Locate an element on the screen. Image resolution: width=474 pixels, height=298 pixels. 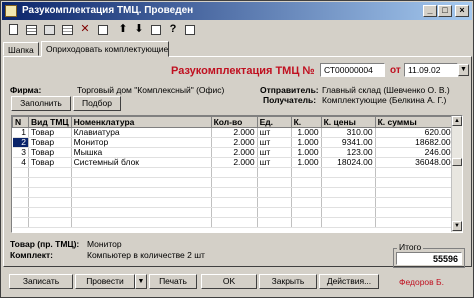
record-button: Записать is located at coordinates (41, 281).